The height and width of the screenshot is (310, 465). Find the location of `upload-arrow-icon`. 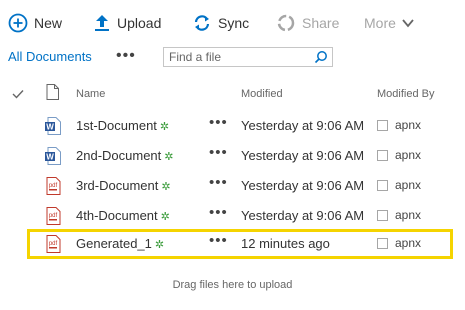

upload-arrow-icon is located at coordinates (102, 23).